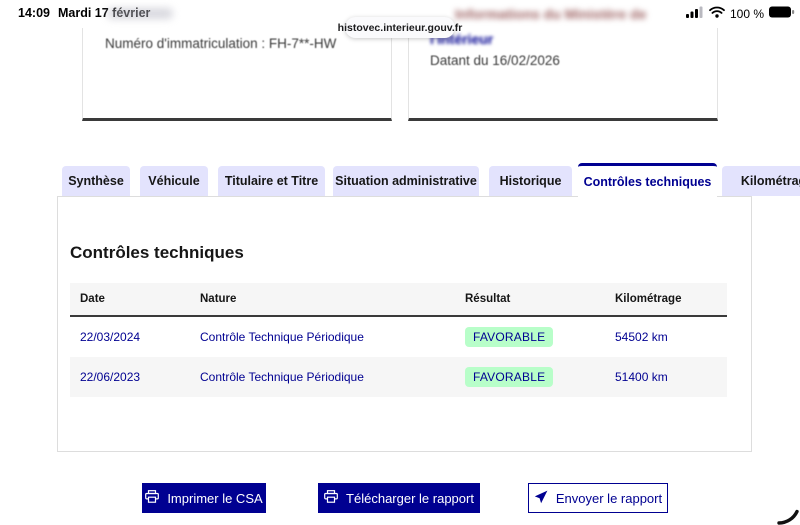 Image resolution: width=800 pixels, height=525 pixels. What do you see at coordinates (770, 181) in the screenshot?
I see `tab-label: Kilométrage` at bounding box center [770, 181].